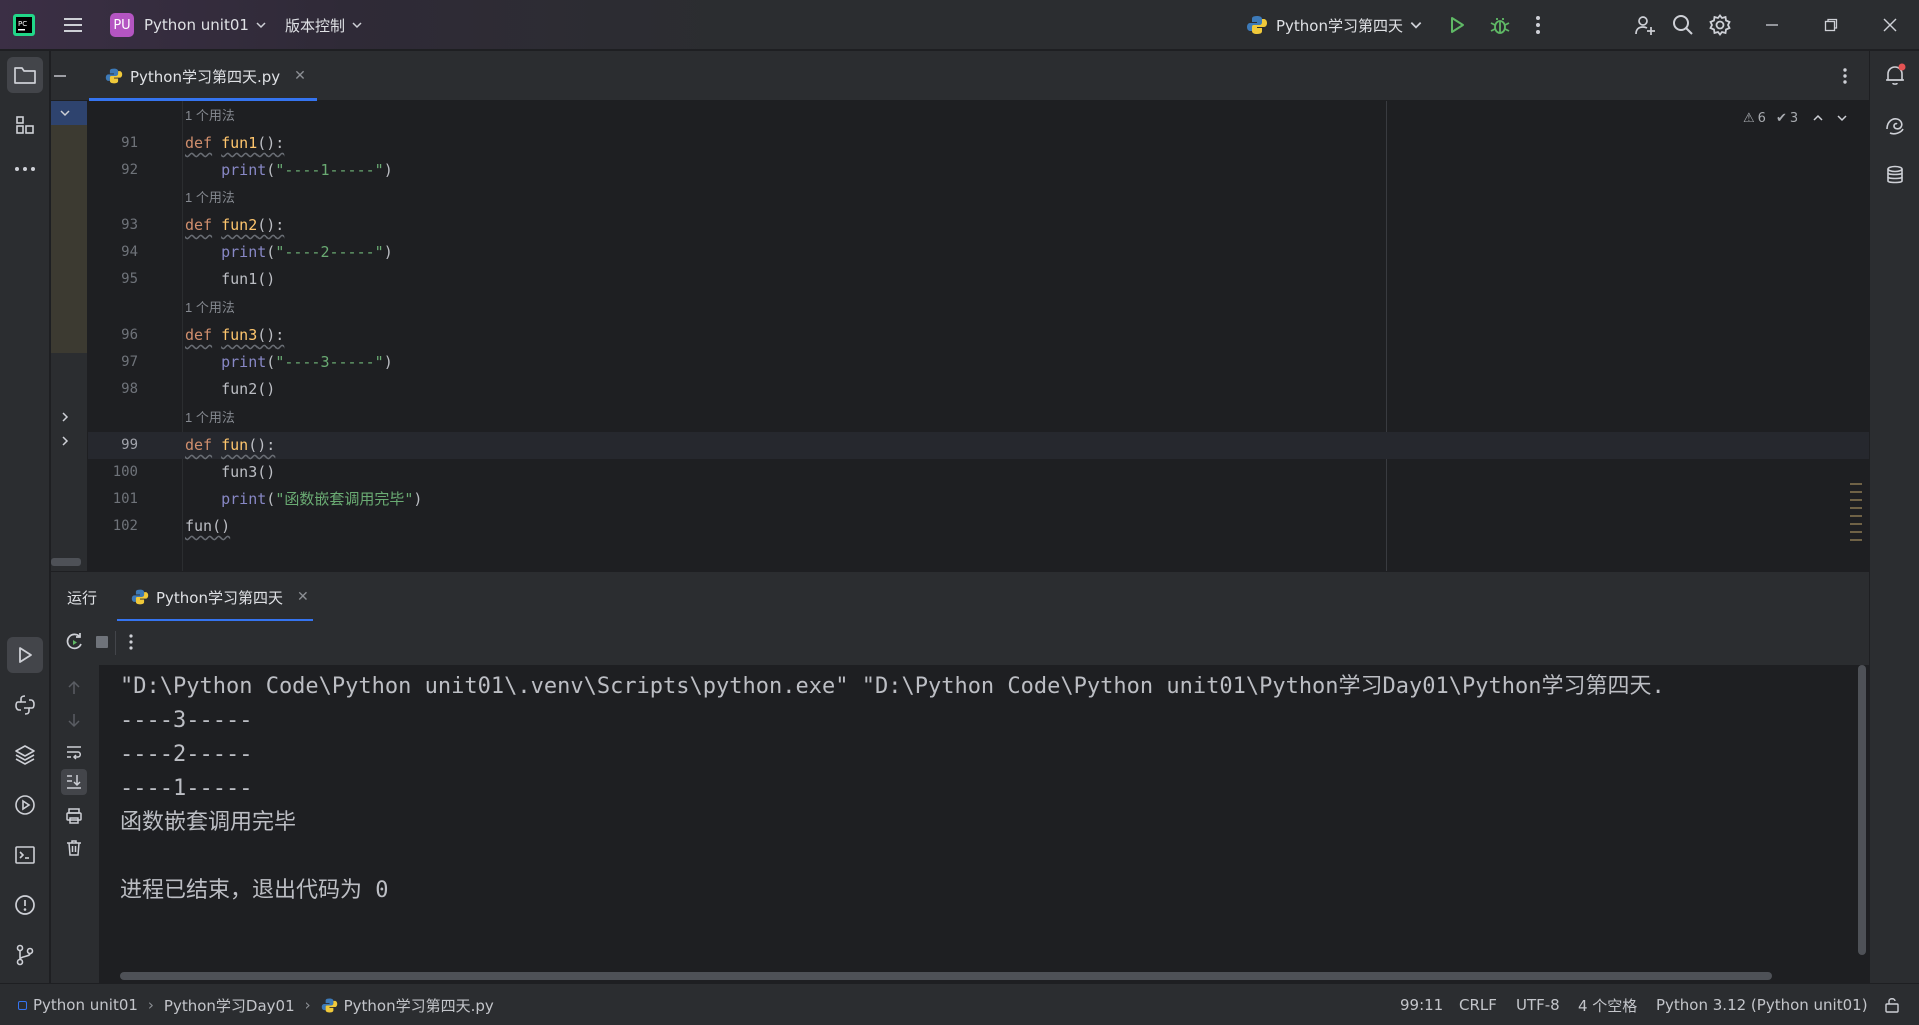  I want to click on collapse-project-icon, so click(60, 76).